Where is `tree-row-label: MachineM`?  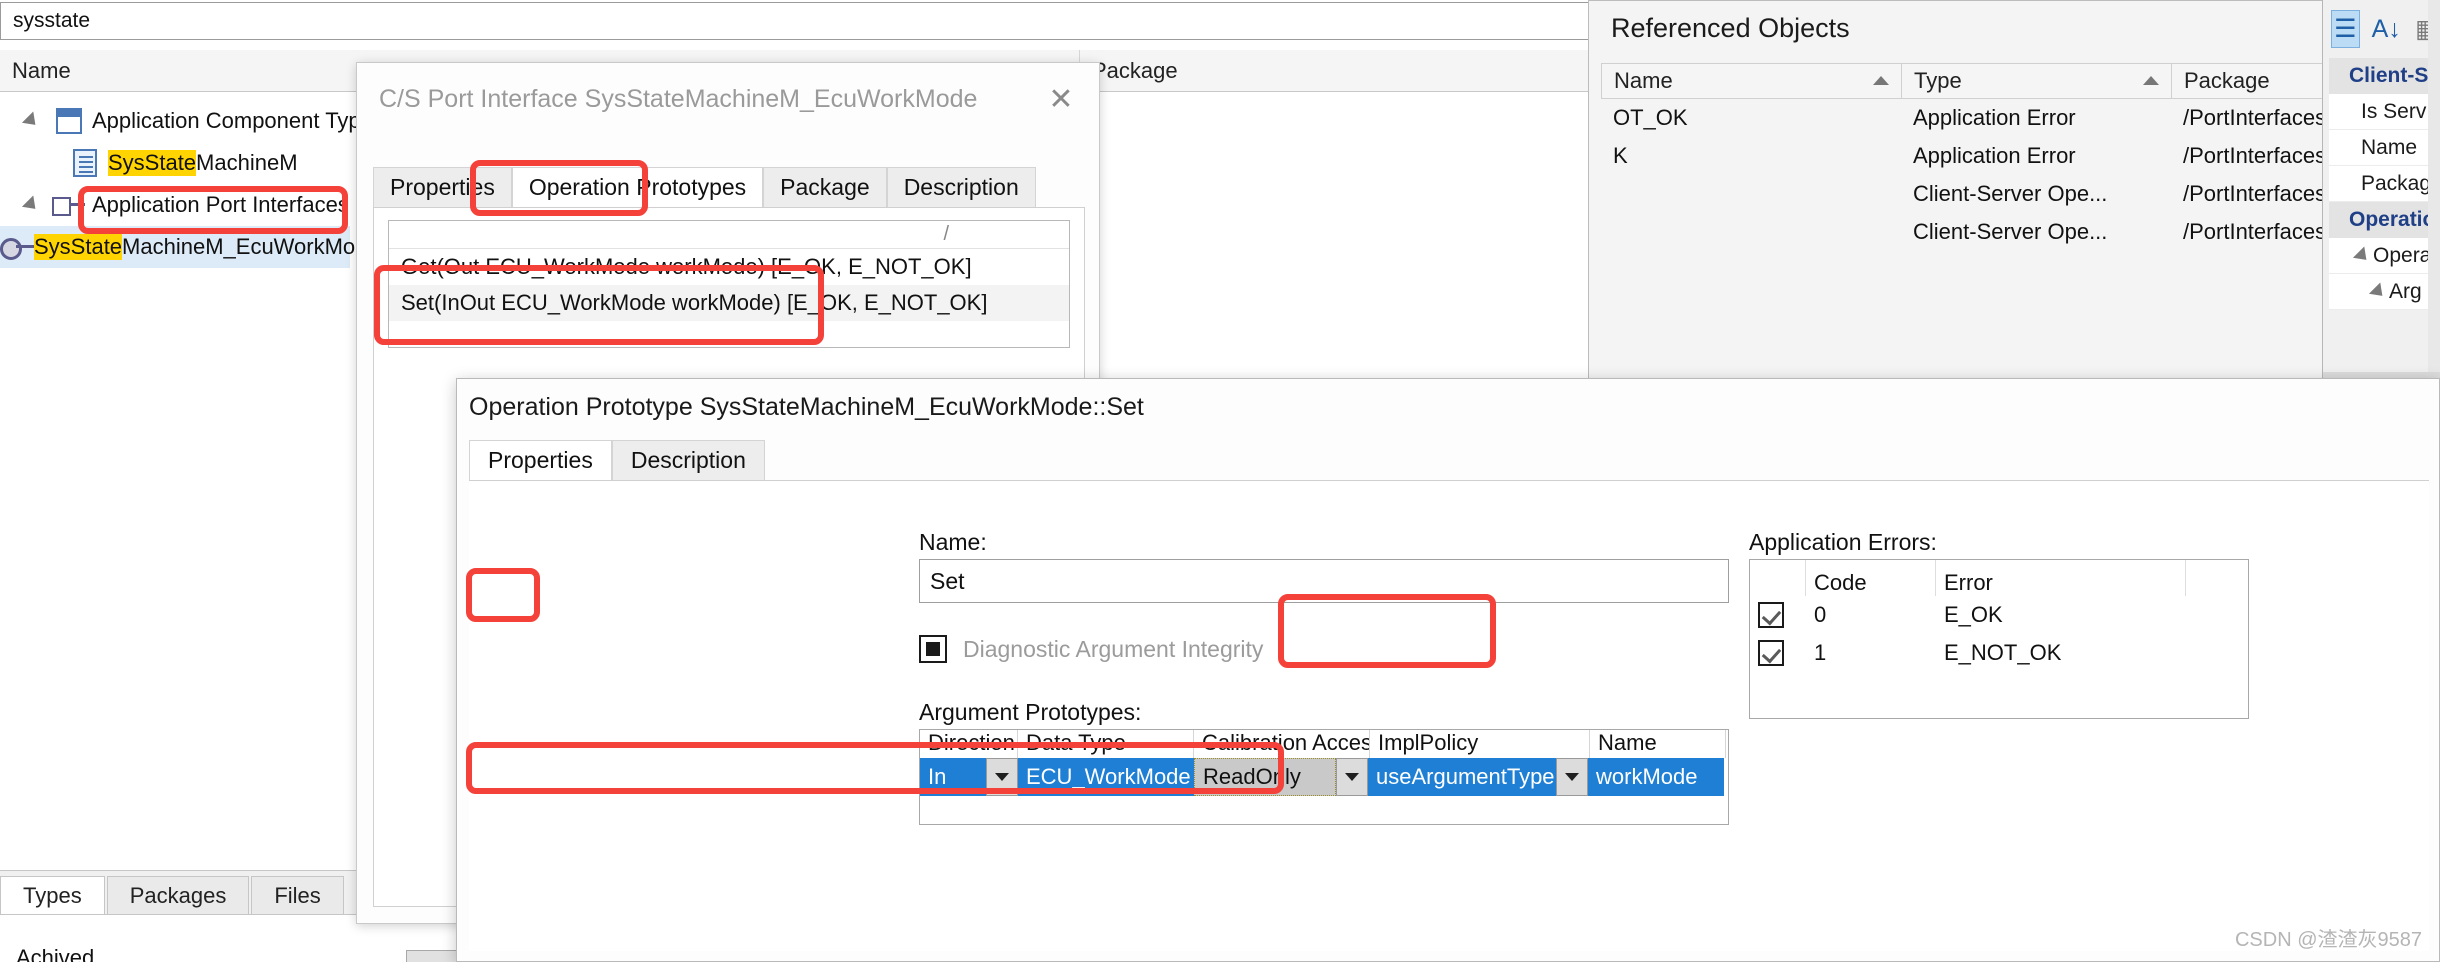 tree-row-label: MachineM is located at coordinates (247, 162).